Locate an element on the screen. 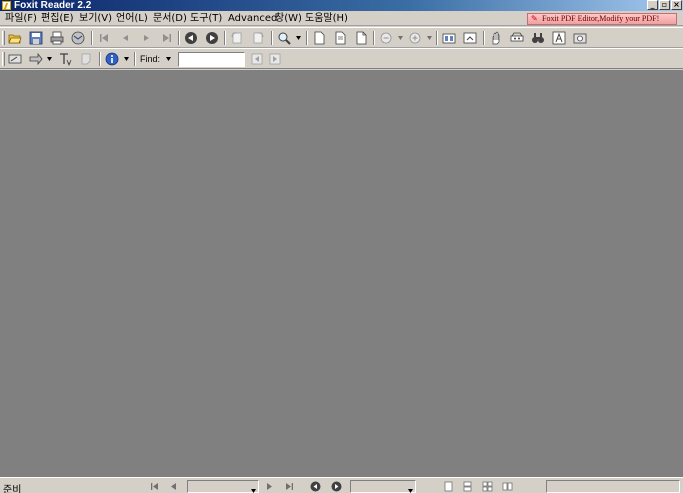  single-page-icon is located at coordinates (318, 38).